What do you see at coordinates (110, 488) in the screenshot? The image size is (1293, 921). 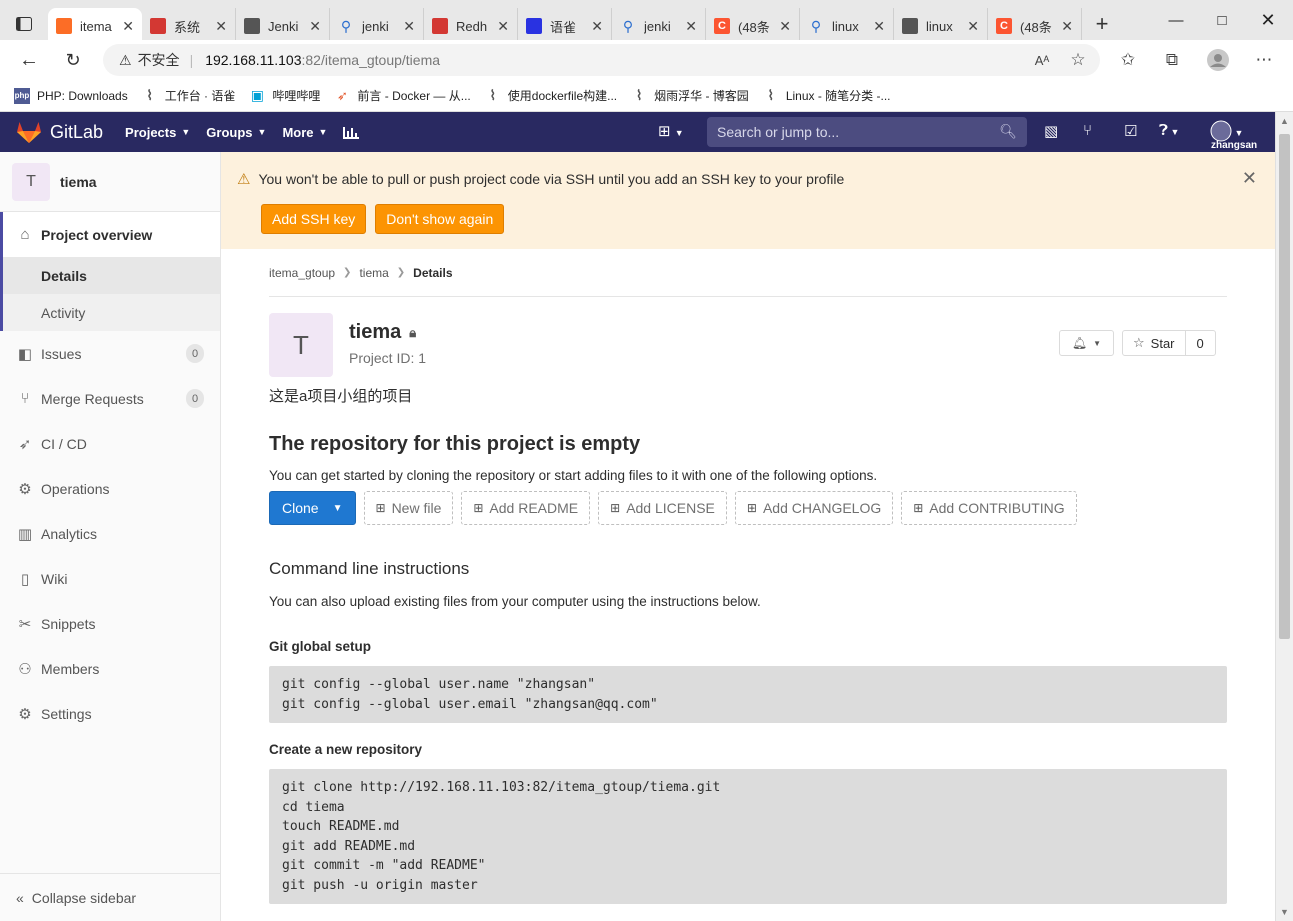 I see `sidebar-item-operations: ⚙ Operations` at bounding box center [110, 488].